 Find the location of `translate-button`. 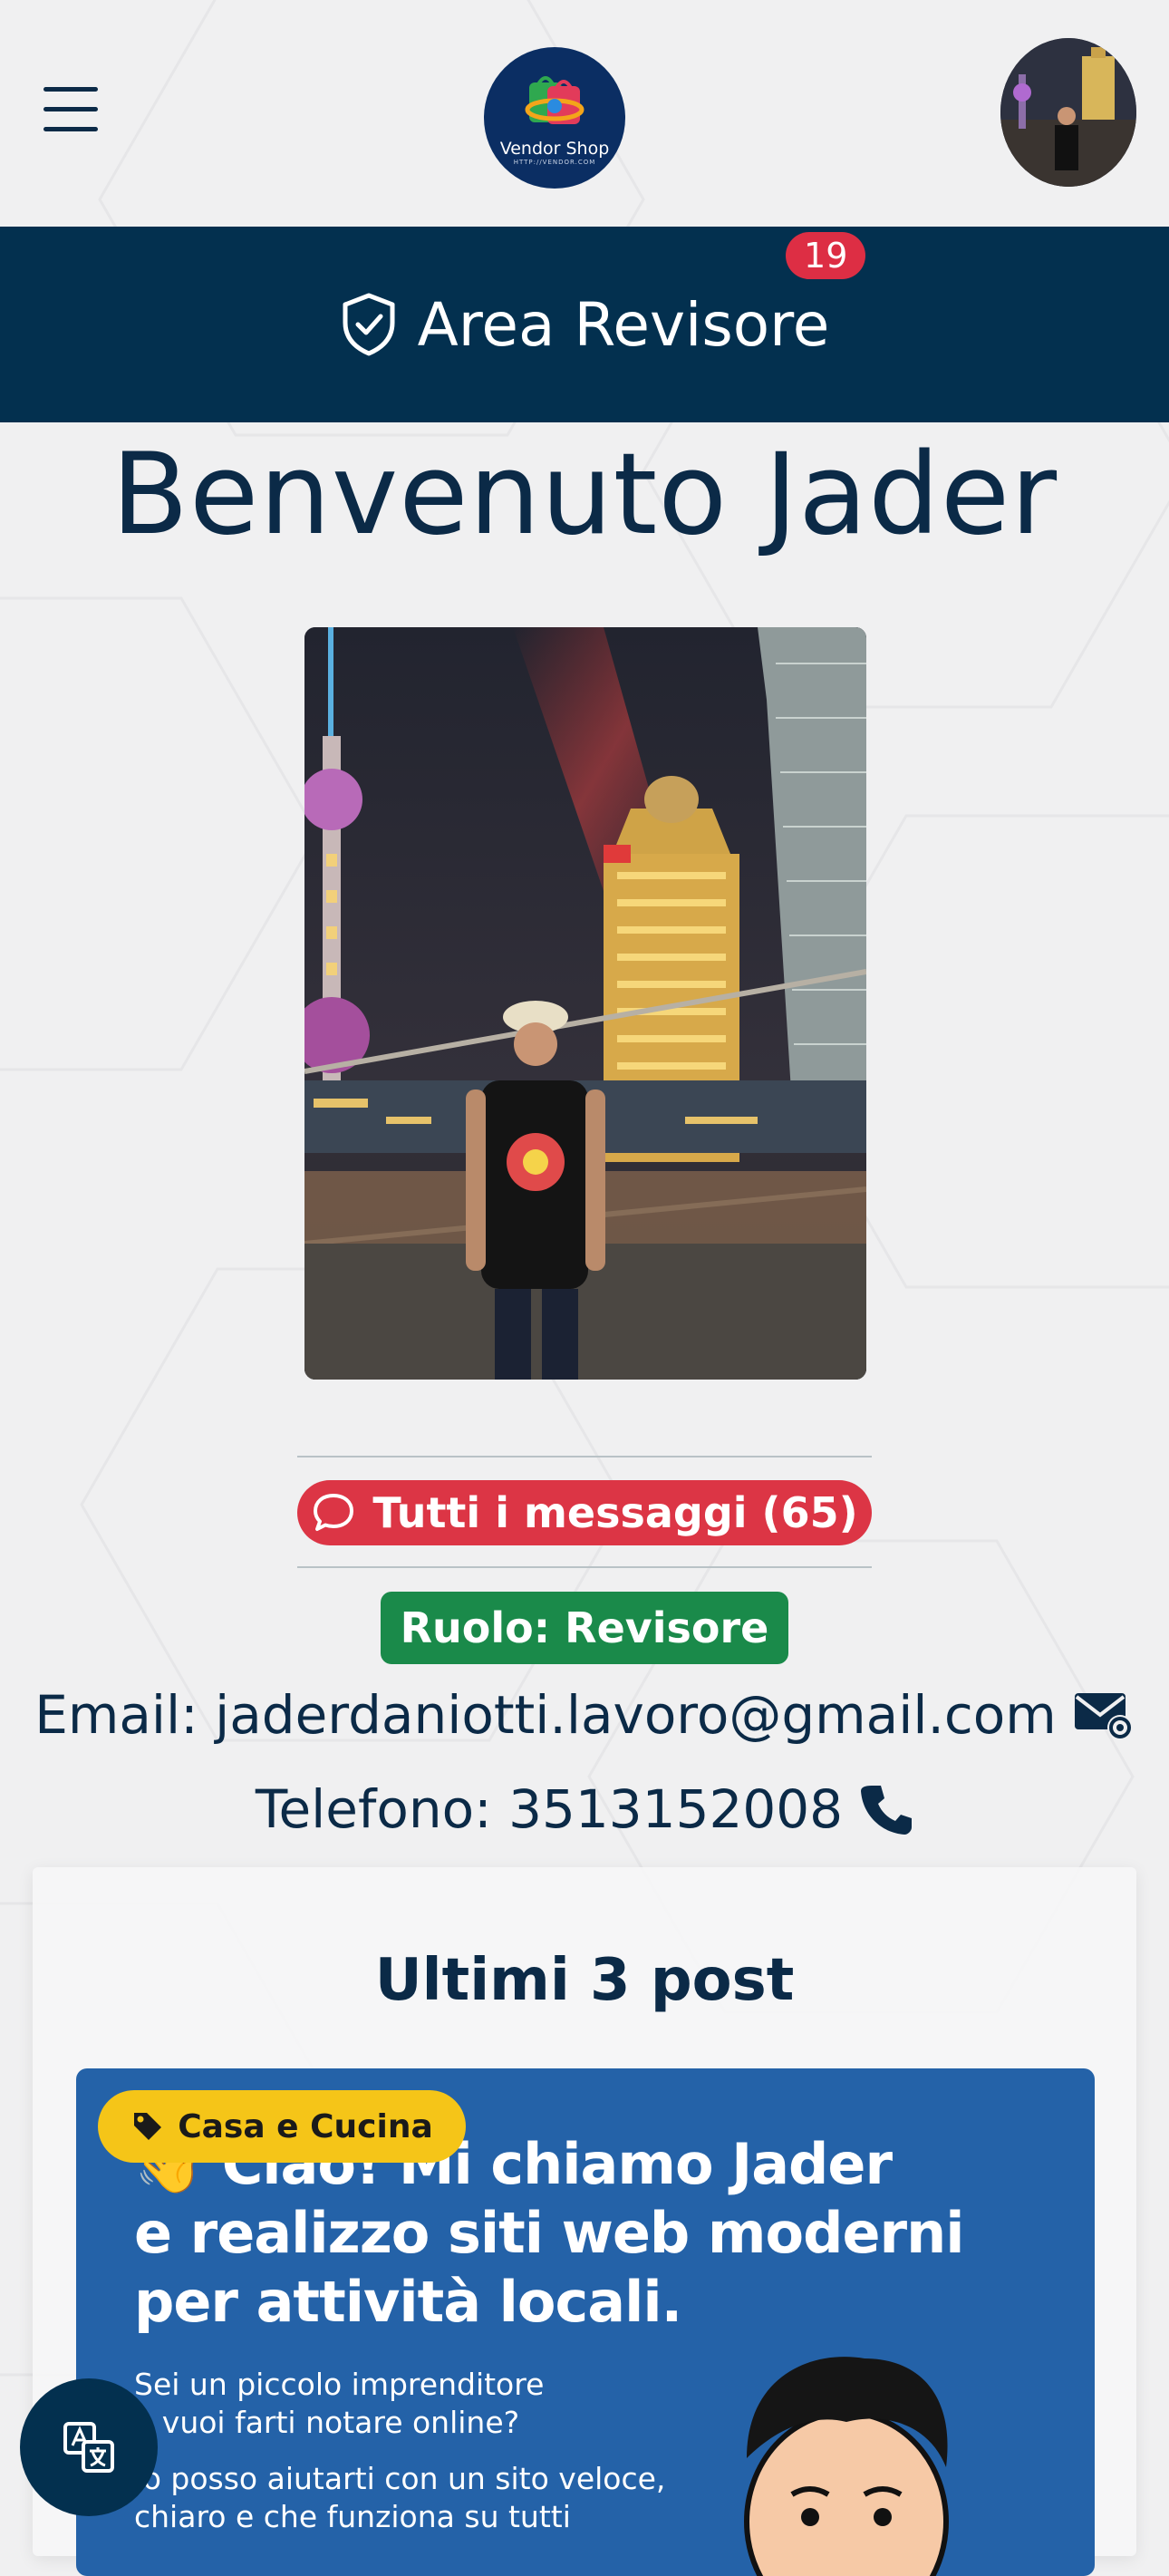

translate-button is located at coordinates (89, 2447).